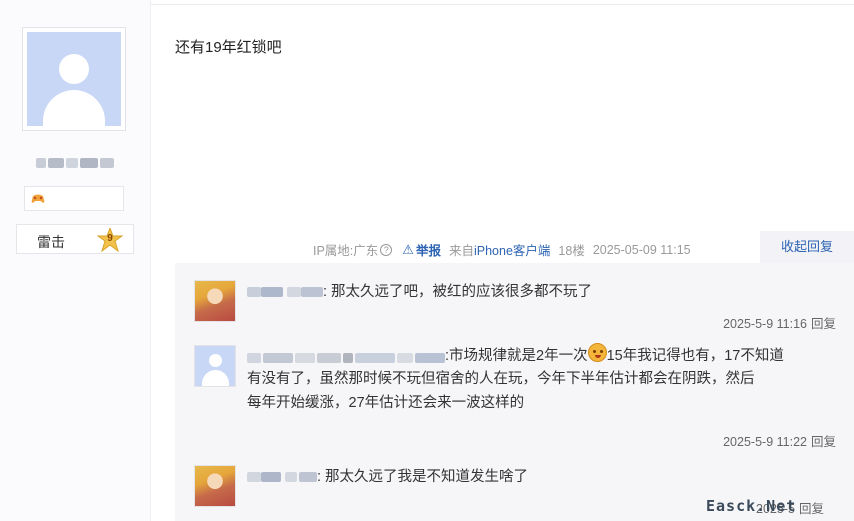 The height and width of the screenshot is (521, 854). I want to click on reply-time: 2025-5-9 11:16, so click(765, 324).